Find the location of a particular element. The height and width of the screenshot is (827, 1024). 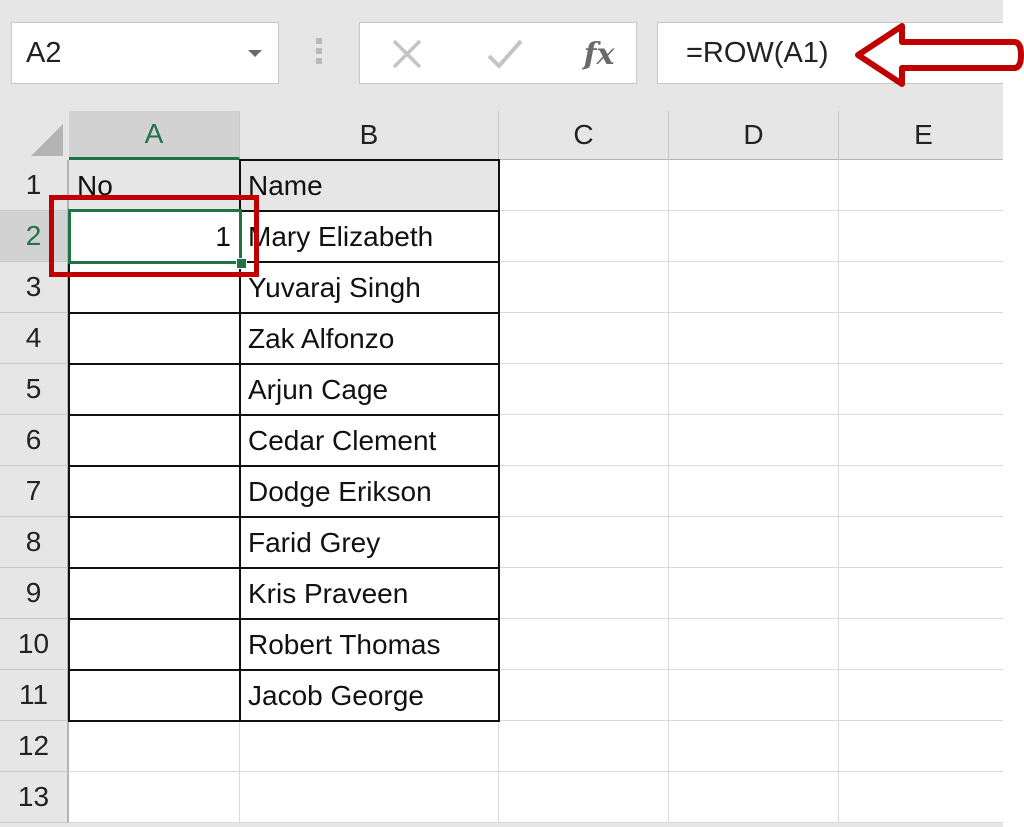

cell-d4 is located at coordinates (754, 338).